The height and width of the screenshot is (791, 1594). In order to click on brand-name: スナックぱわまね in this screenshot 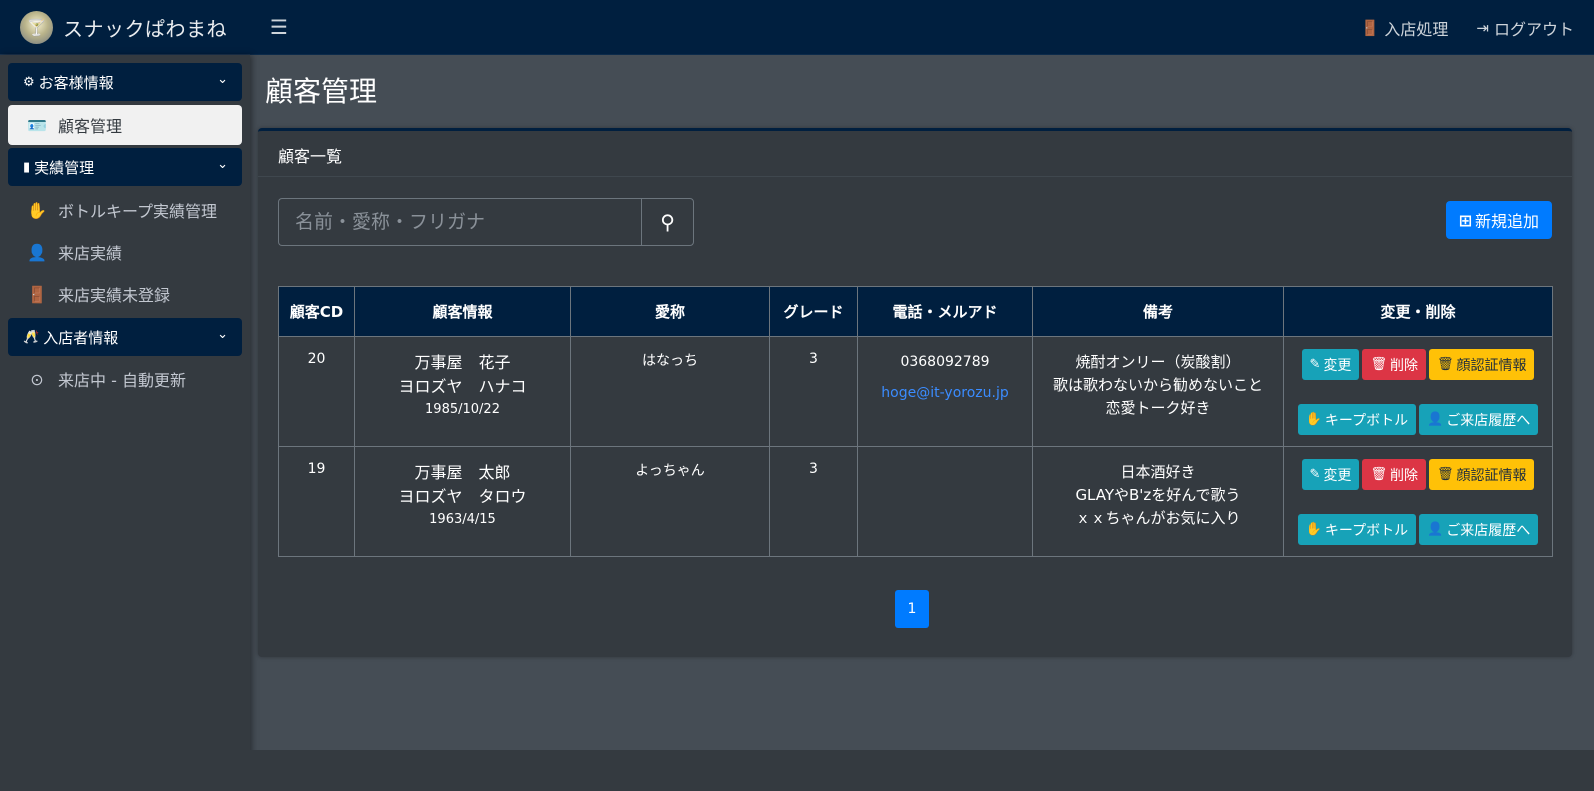, I will do `click(145, 28)`.